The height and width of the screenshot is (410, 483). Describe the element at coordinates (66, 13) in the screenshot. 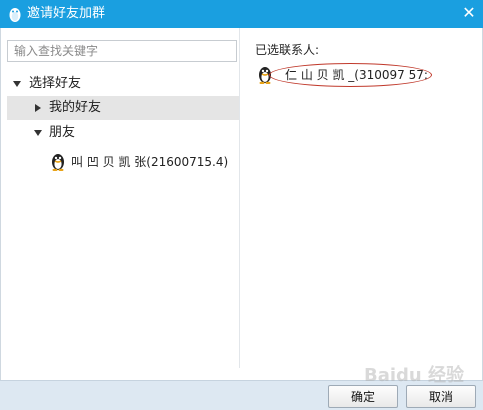

I see `window-title: 邀请好友加群` at that location.